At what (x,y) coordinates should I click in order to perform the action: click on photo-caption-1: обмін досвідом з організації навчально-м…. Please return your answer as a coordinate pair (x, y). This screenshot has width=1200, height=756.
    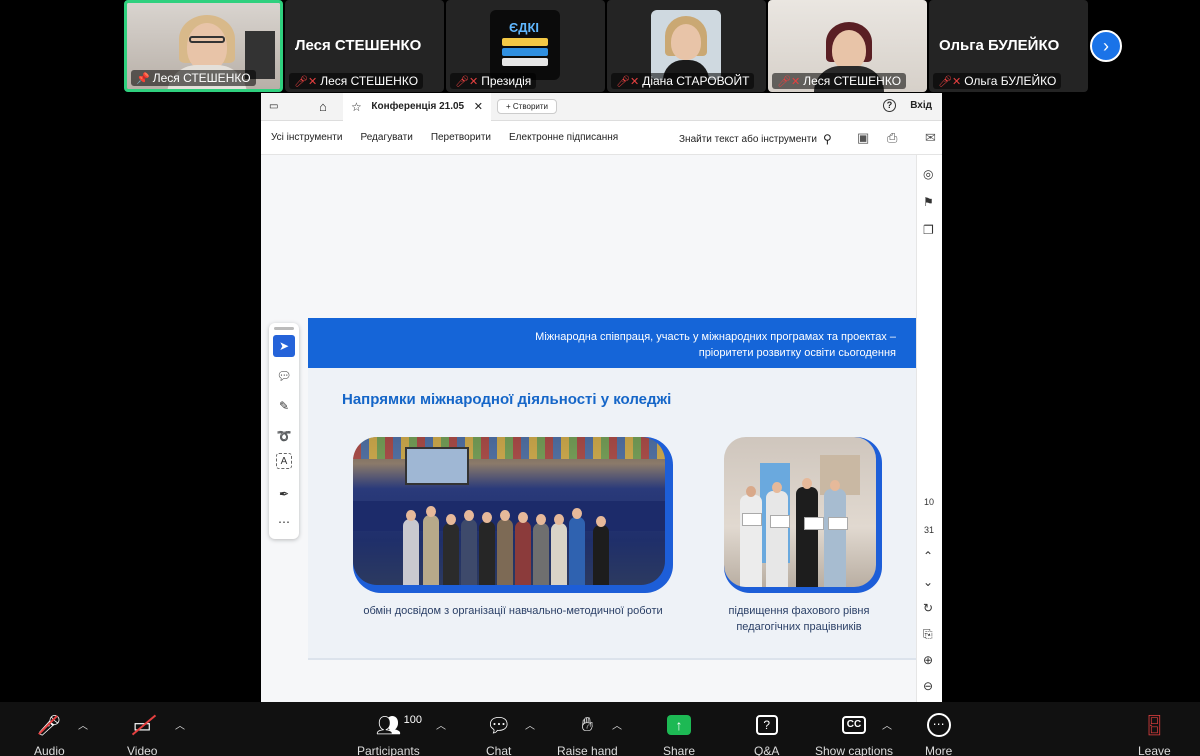
    Looking at the image, I should click on (513, 611).